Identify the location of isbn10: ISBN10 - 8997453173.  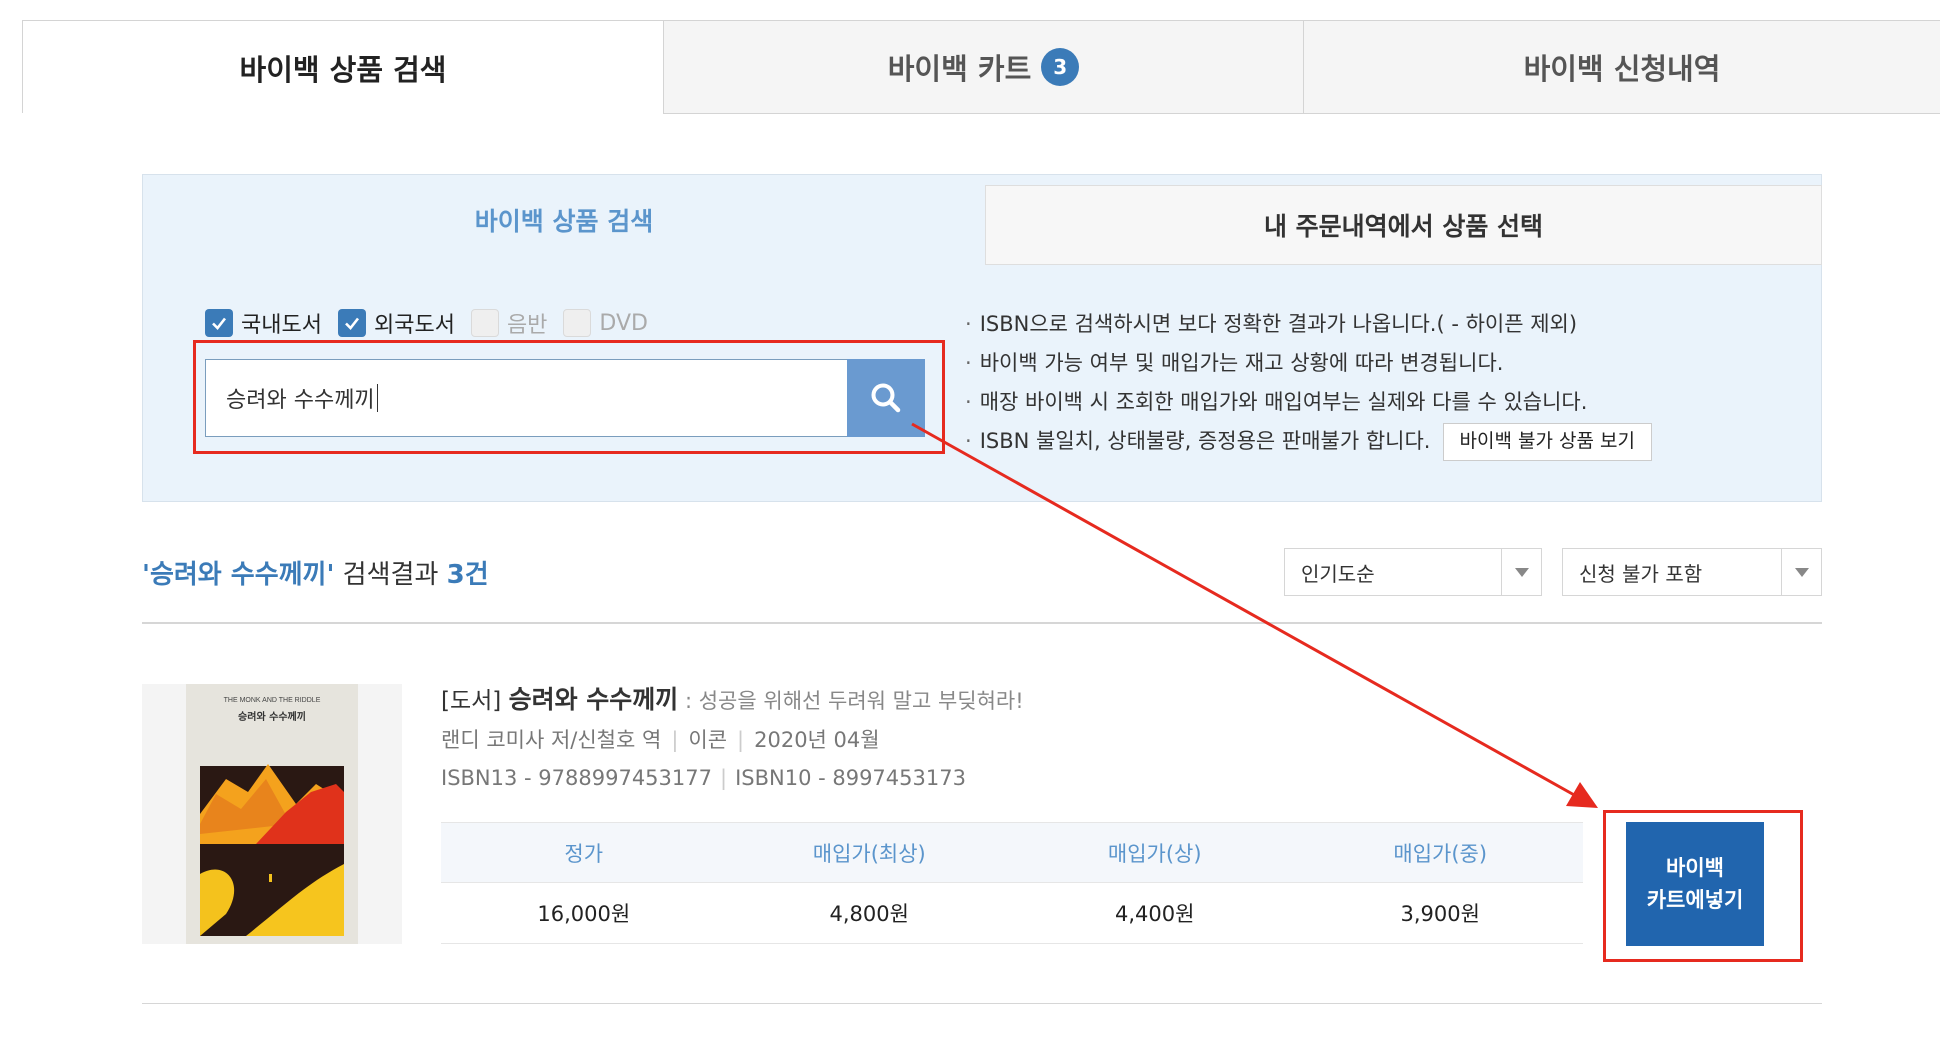
(850, 778).